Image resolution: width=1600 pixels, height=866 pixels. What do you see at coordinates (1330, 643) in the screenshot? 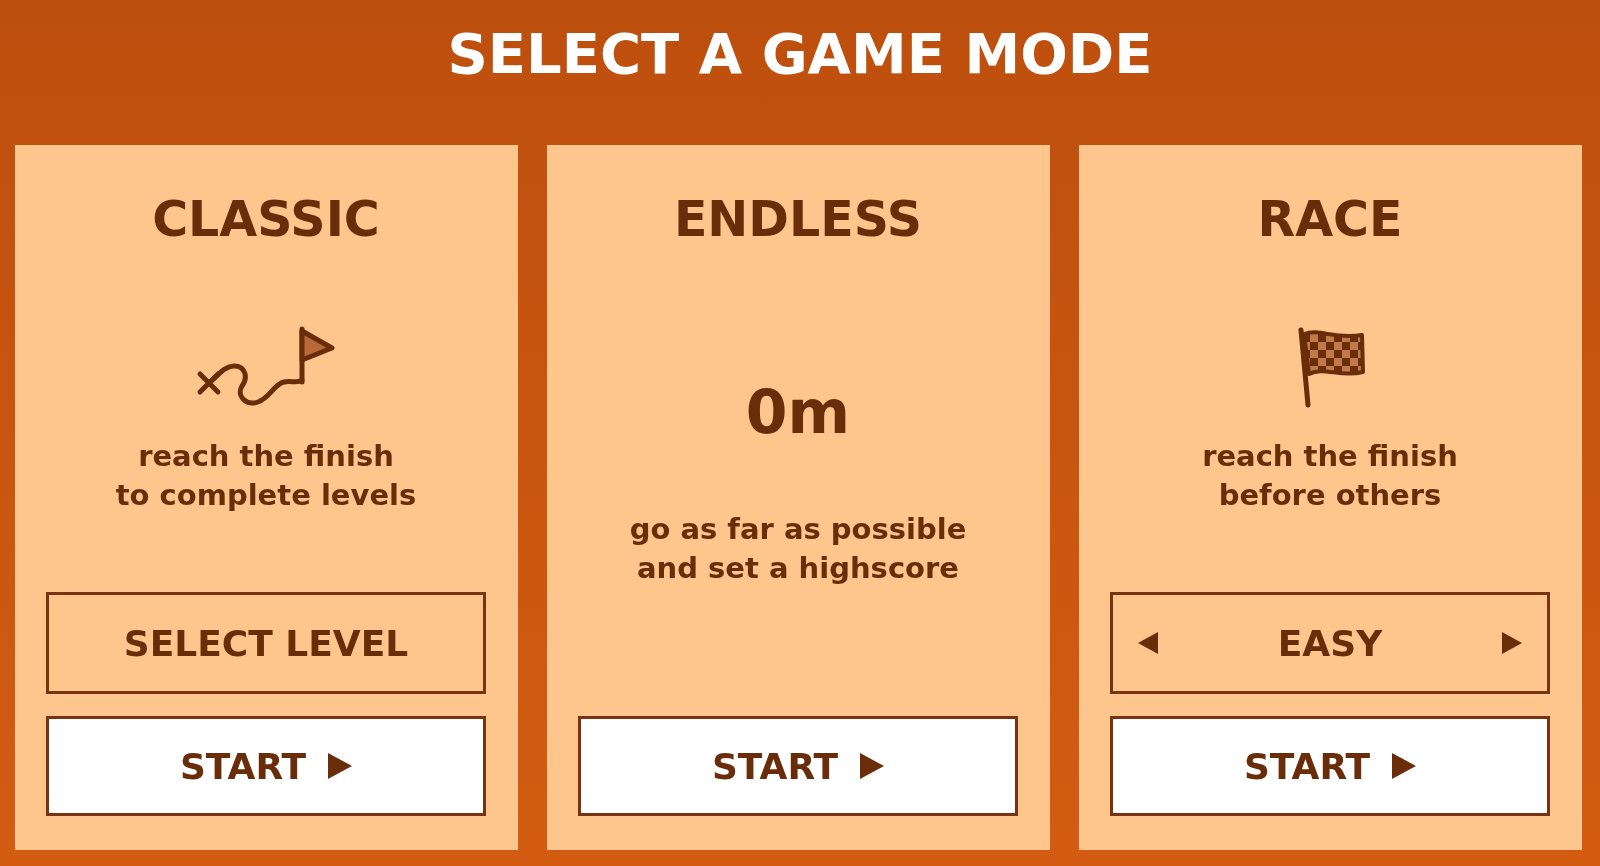
I see `difficulty-selector: EASY` at bounding box center [1330, 643].